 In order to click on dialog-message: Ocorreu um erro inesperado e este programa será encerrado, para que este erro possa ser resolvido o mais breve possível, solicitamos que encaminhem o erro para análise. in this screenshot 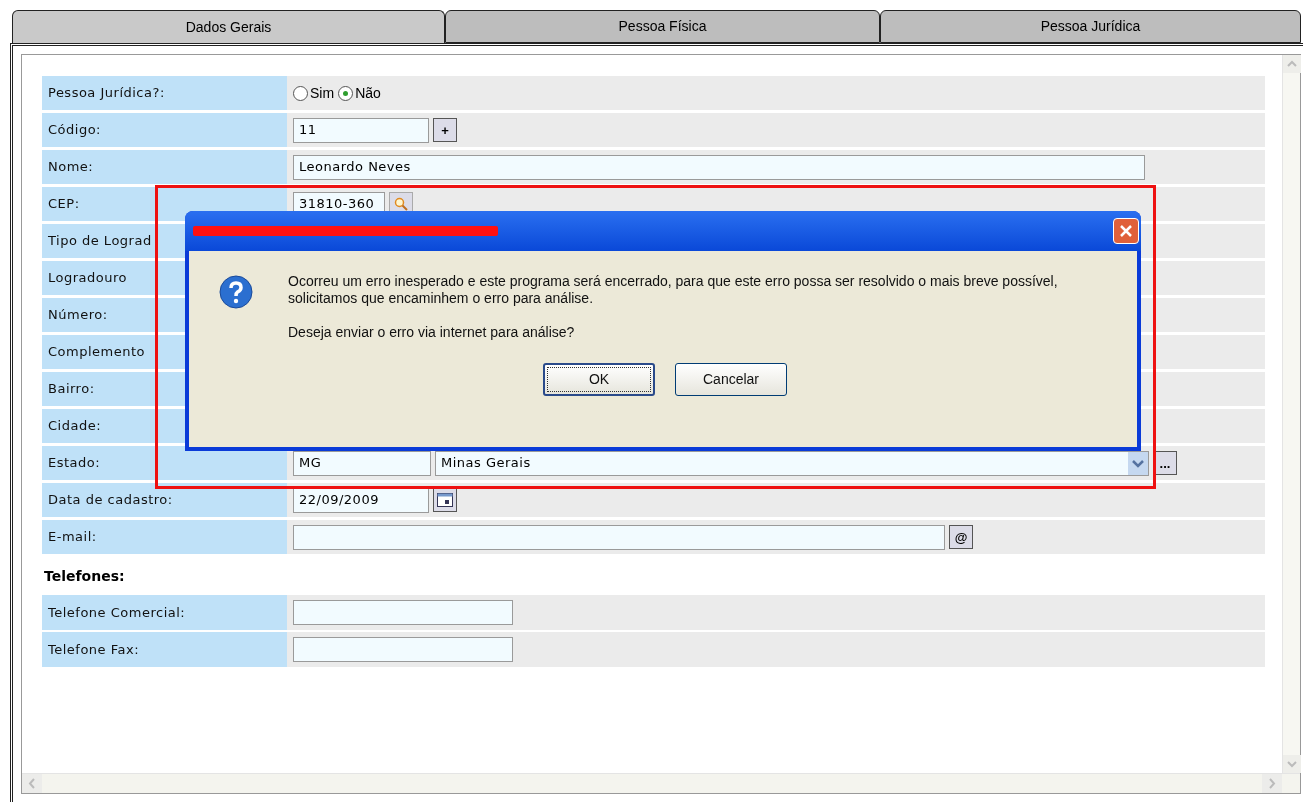, I will do `click(673, 290)`.